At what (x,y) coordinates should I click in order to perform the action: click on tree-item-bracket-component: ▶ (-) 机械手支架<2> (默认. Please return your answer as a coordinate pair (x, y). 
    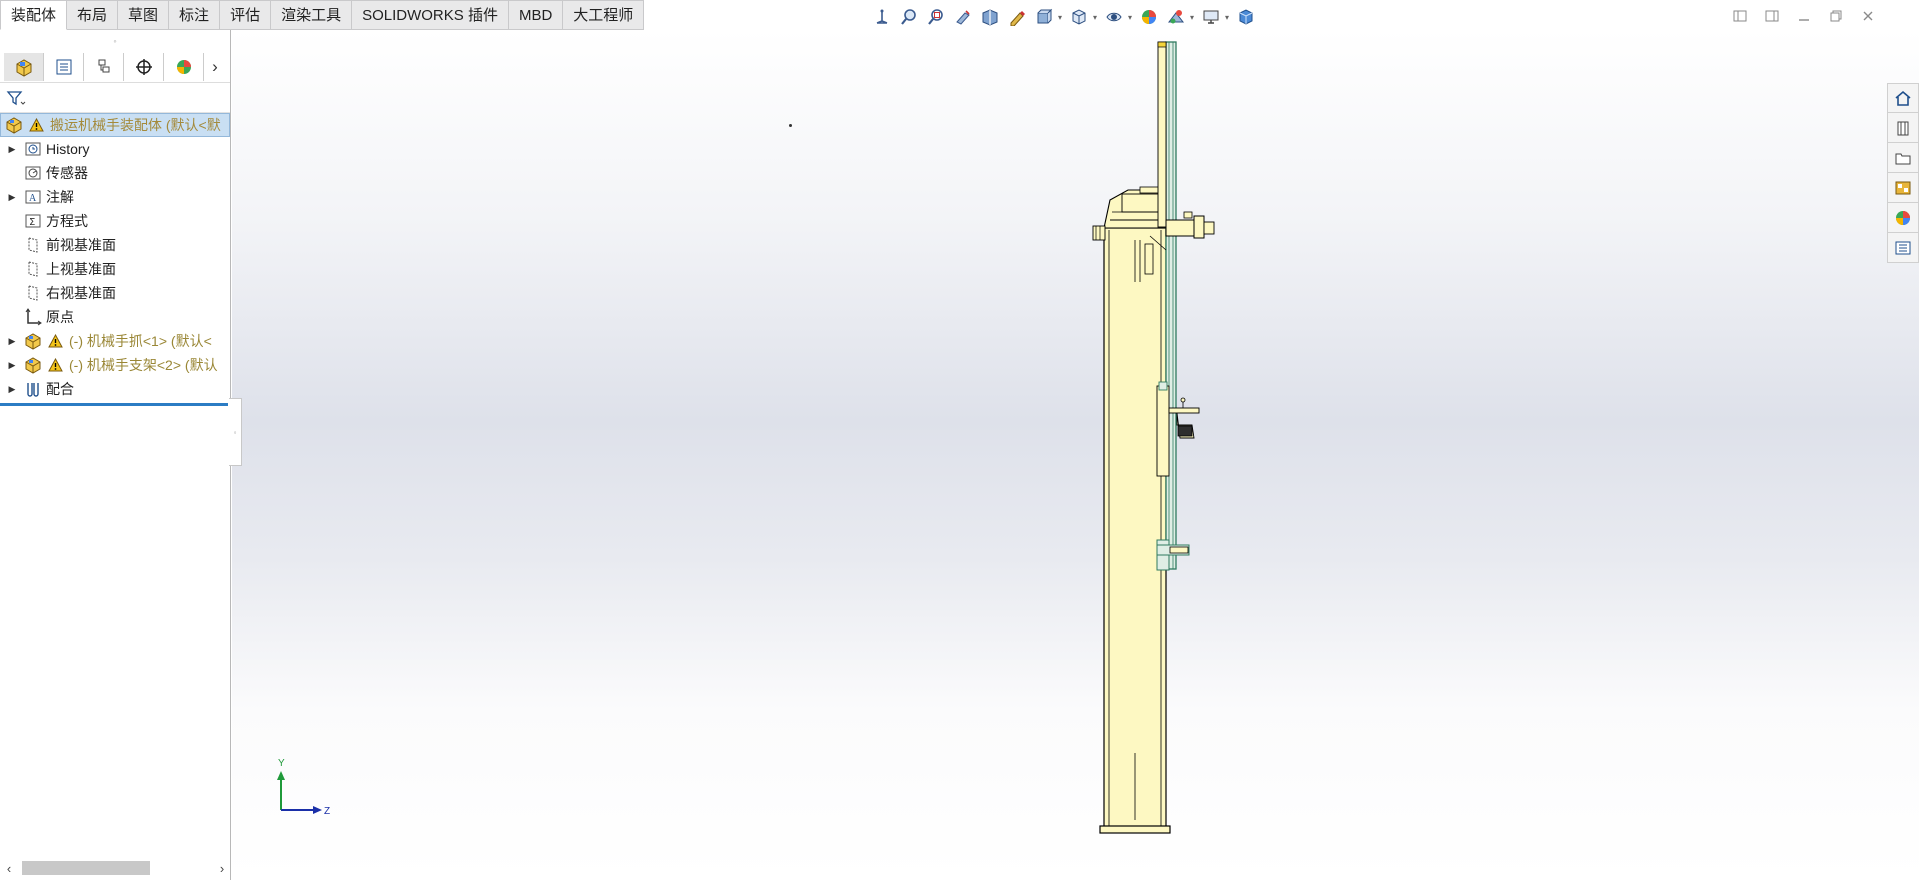
    Looking at the image, I should click on (115, 365).